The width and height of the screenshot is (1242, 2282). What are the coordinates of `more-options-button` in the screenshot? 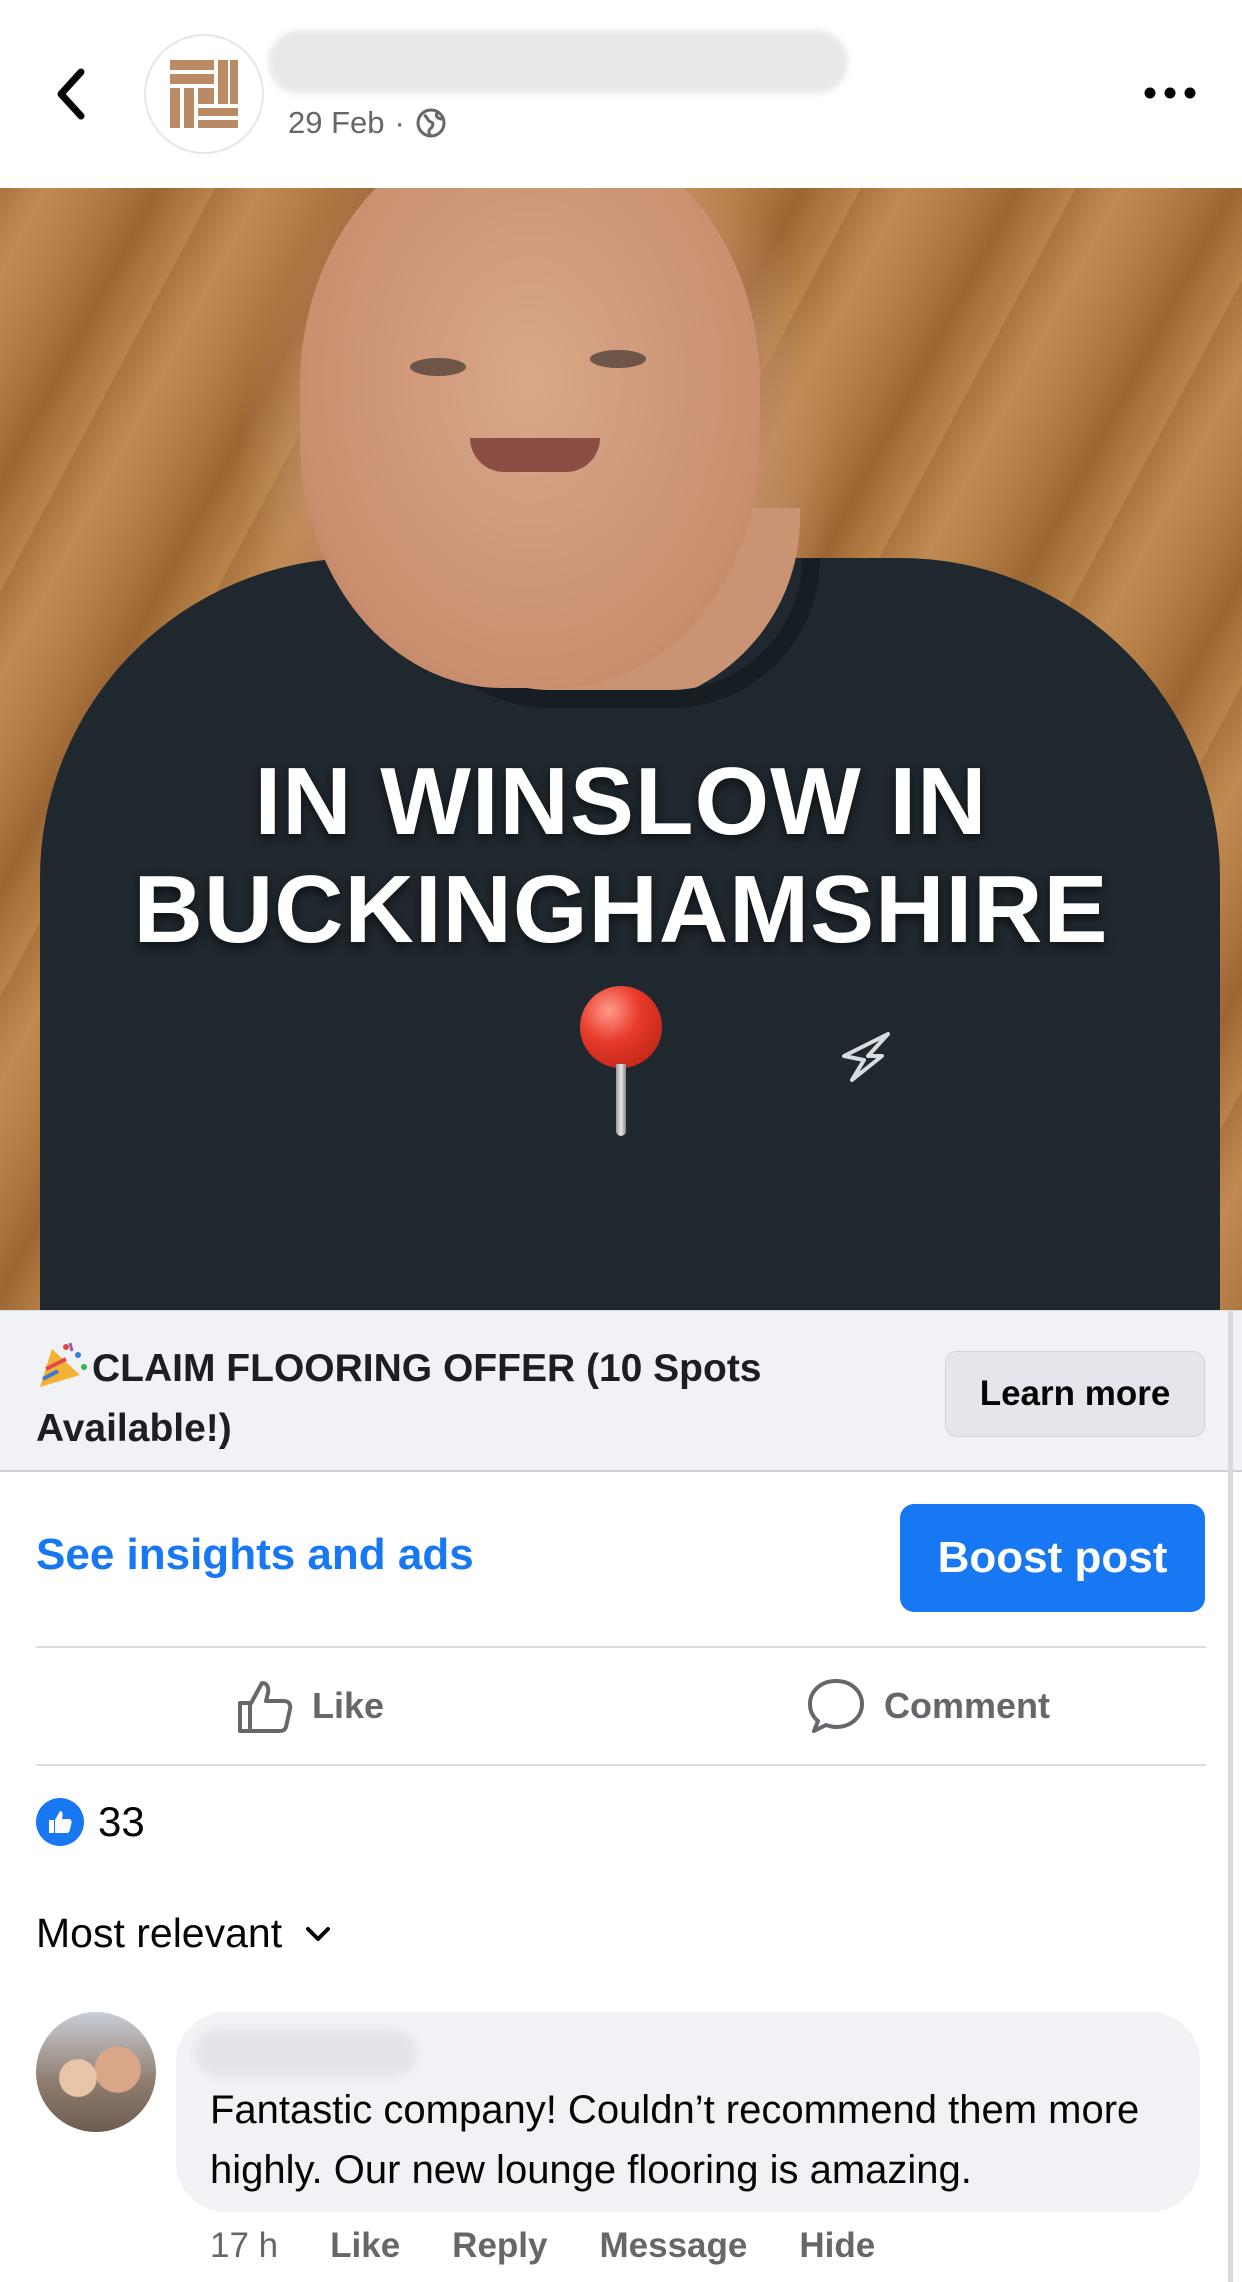 It's located at (1170, 93).